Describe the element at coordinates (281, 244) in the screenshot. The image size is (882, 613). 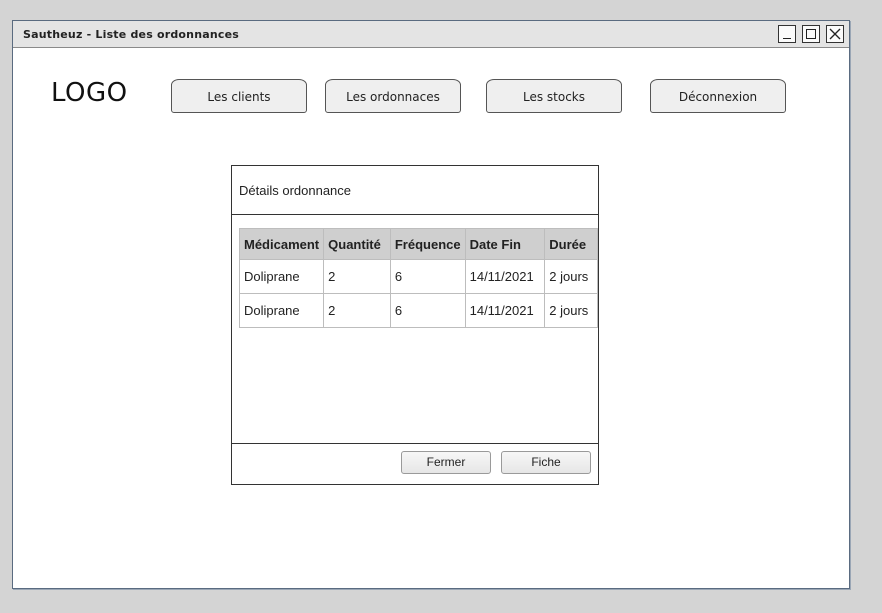
I see `column-header-medicament: Médicament` at that location.